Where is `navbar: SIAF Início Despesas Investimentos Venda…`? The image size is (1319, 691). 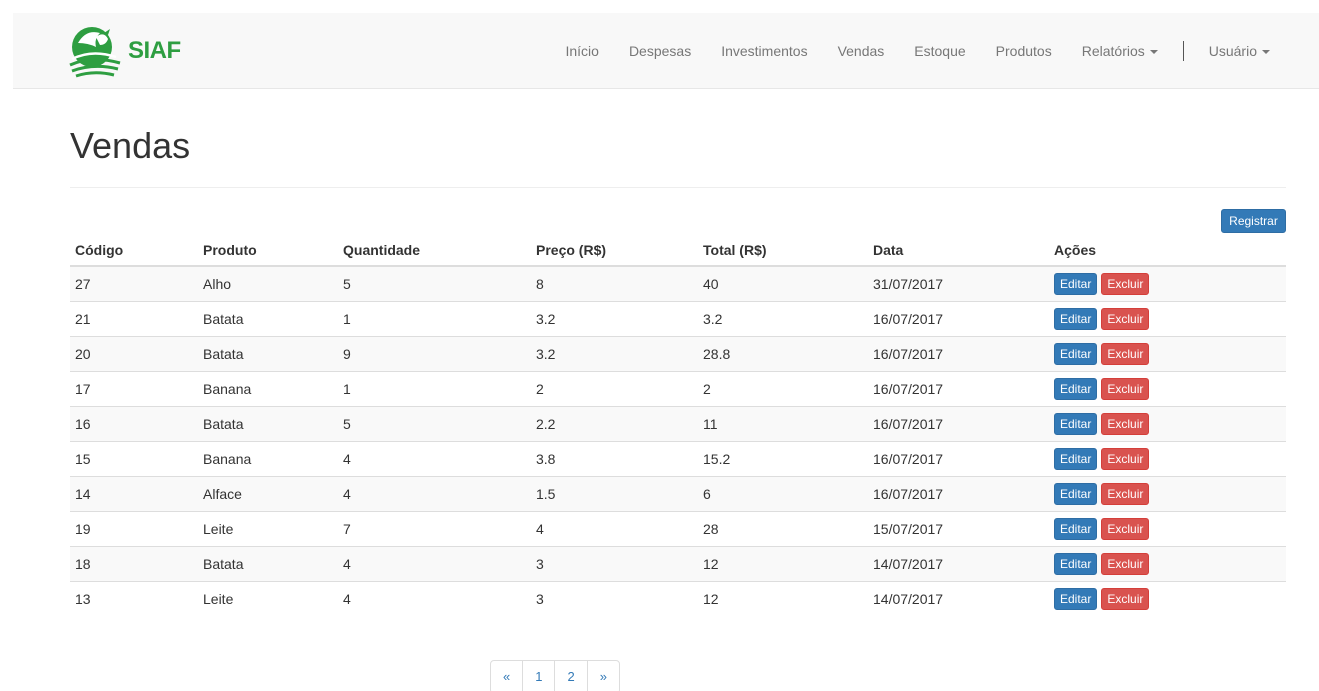
navbar: SIAF Início Despesas Investimentos Venda… is located at coordinates (666, 51).